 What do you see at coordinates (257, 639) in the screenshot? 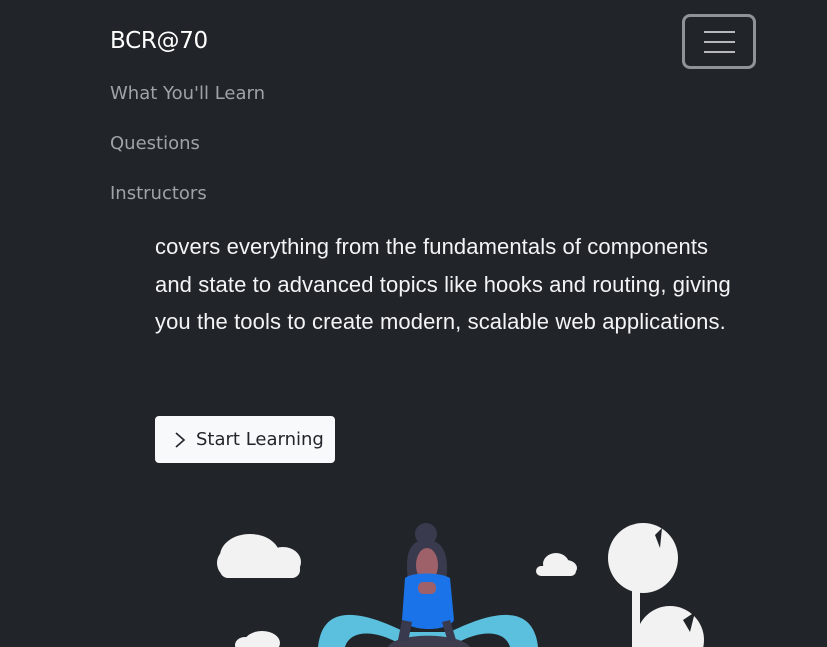
I see `cloud-bottom-left` at bounding box center [257, 639].